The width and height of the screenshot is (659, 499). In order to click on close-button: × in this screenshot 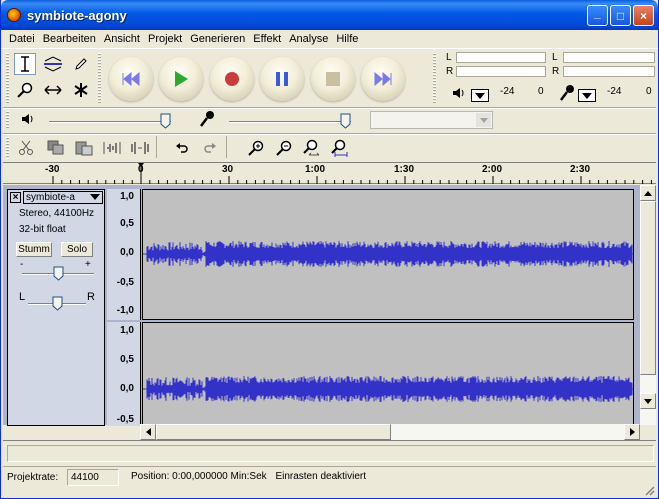, I will do `click(643, 15)`.